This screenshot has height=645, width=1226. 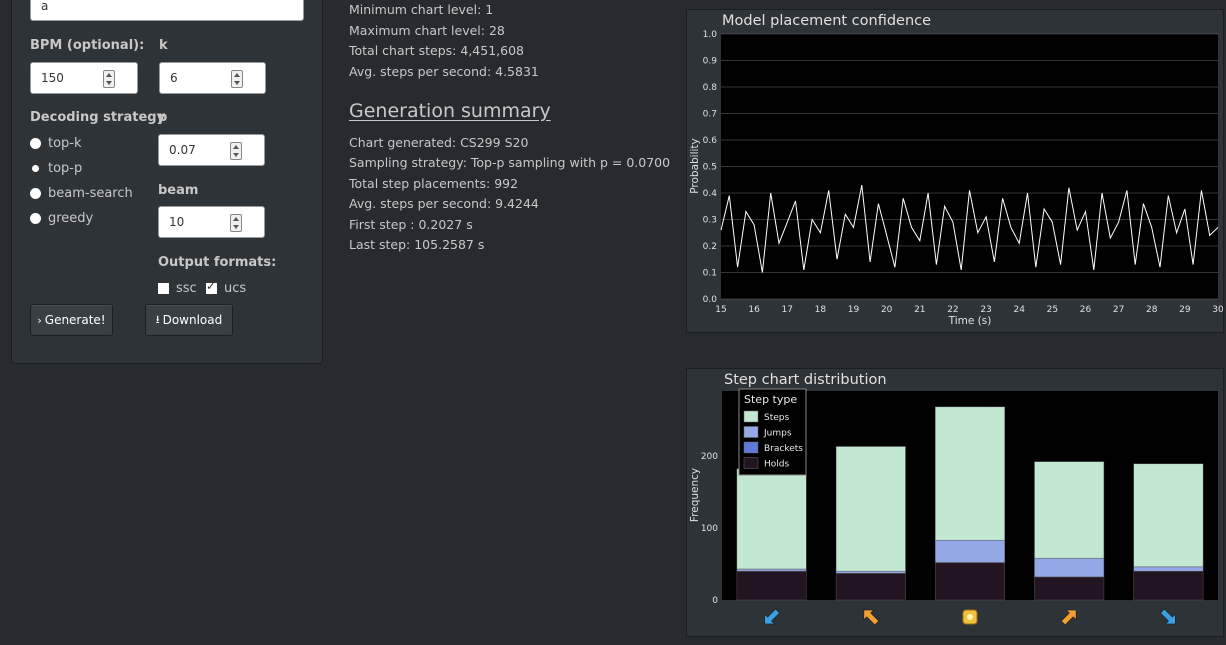 I want to click on summary-line: Chart generated: CS299 S20, so click(x=439, y=142).